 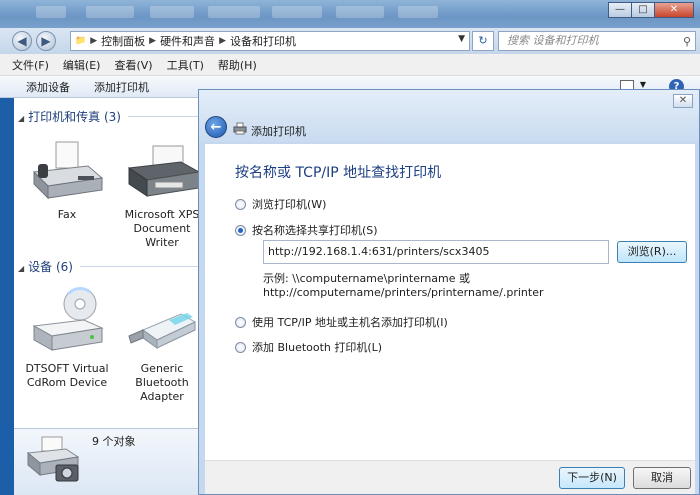 What do you see at coordinates (68, 319) in the screenshot?
I see `cdrom-drive-icon` at bounding box center [68, 319].